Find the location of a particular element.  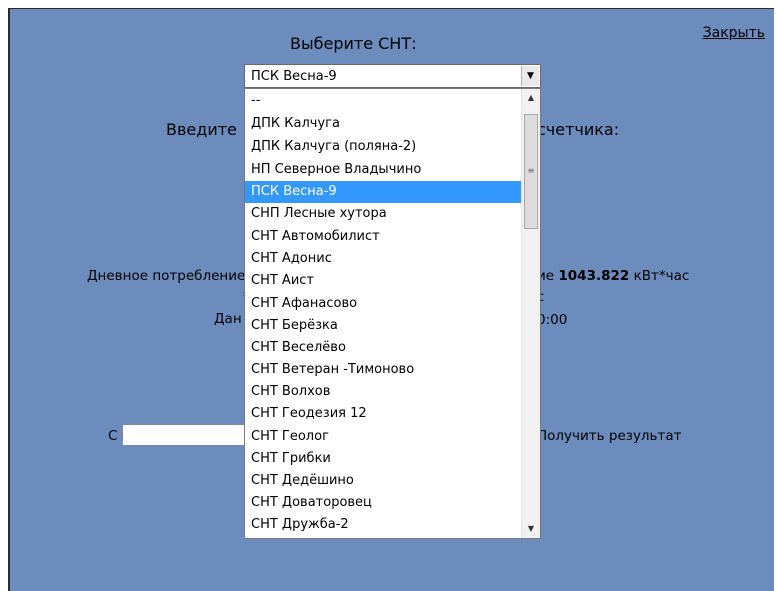

list-item: СНТ Грибки is located at coordinates (383, 459).